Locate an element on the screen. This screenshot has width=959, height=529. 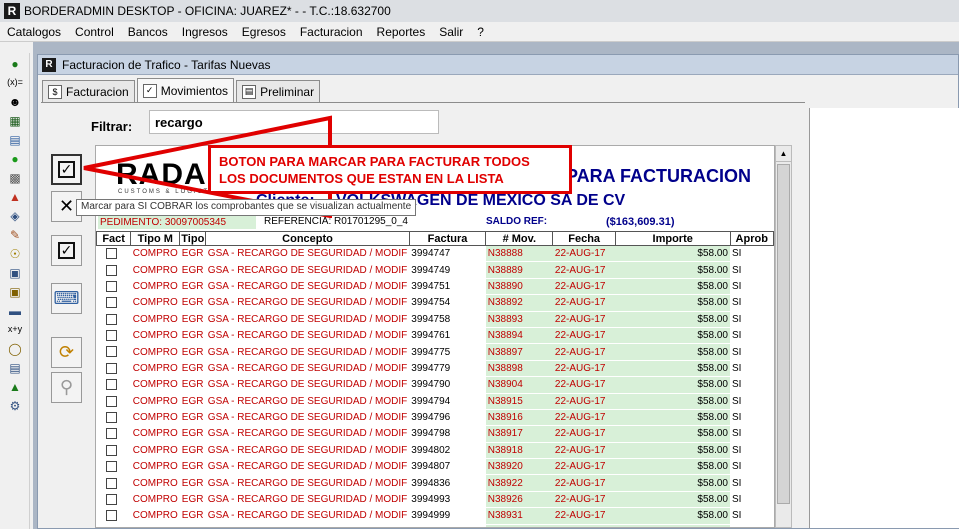
col-concepto: Concepto is located at coordinates (307, 238).